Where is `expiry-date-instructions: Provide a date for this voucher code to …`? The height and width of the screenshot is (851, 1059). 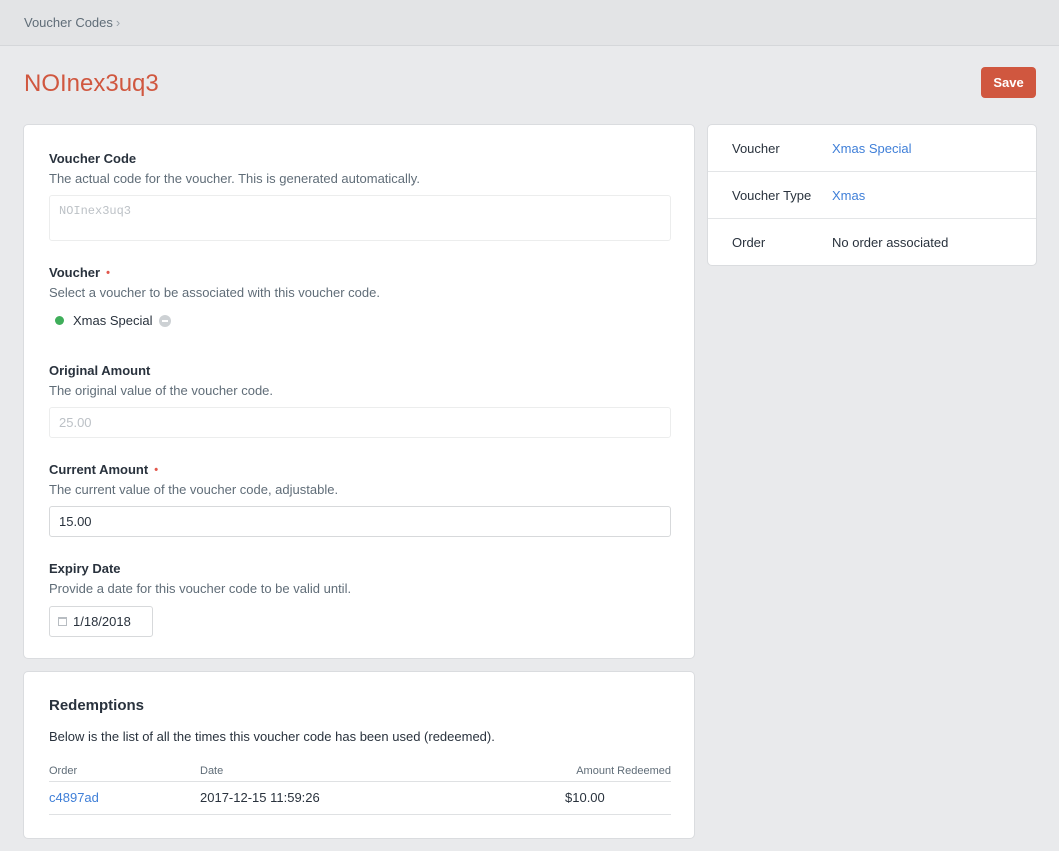 expiry-date-instructions: Provide a date for this voucher code to … is located at coordinates (200, 588).